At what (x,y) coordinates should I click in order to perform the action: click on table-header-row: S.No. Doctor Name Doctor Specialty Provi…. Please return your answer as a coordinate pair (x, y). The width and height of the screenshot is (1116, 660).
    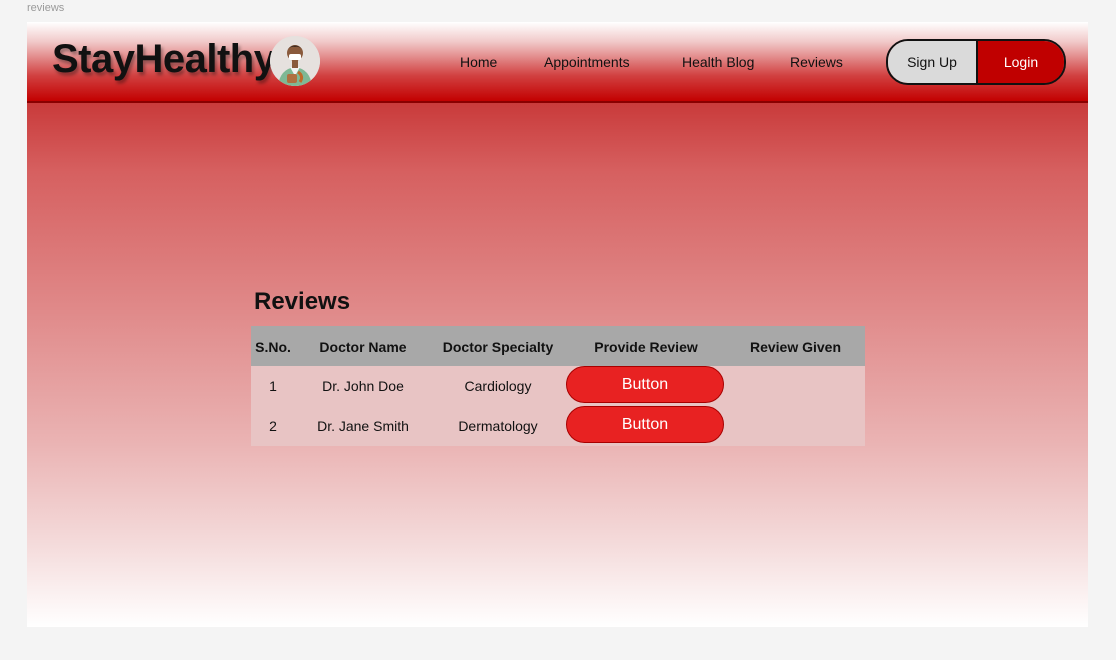
    Looking at the image, I should click on (558, 346).